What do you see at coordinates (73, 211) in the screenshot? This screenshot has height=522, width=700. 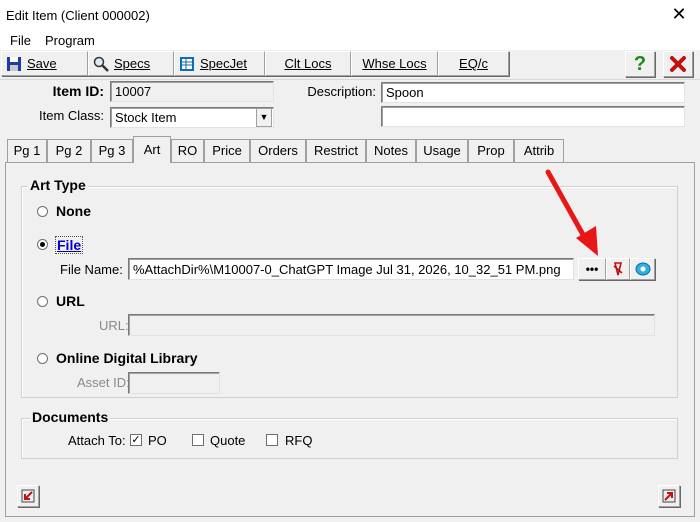 I see `radio-none-label: None` at bounding box center [73, 211].